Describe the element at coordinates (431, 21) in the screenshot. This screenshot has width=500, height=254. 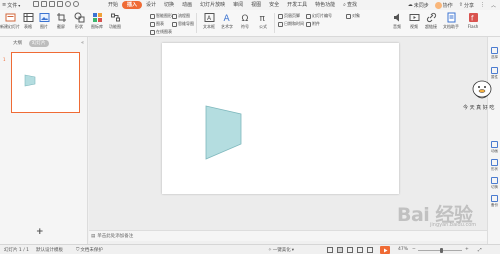
I see `hyperlink-button: 超链接` at that location.